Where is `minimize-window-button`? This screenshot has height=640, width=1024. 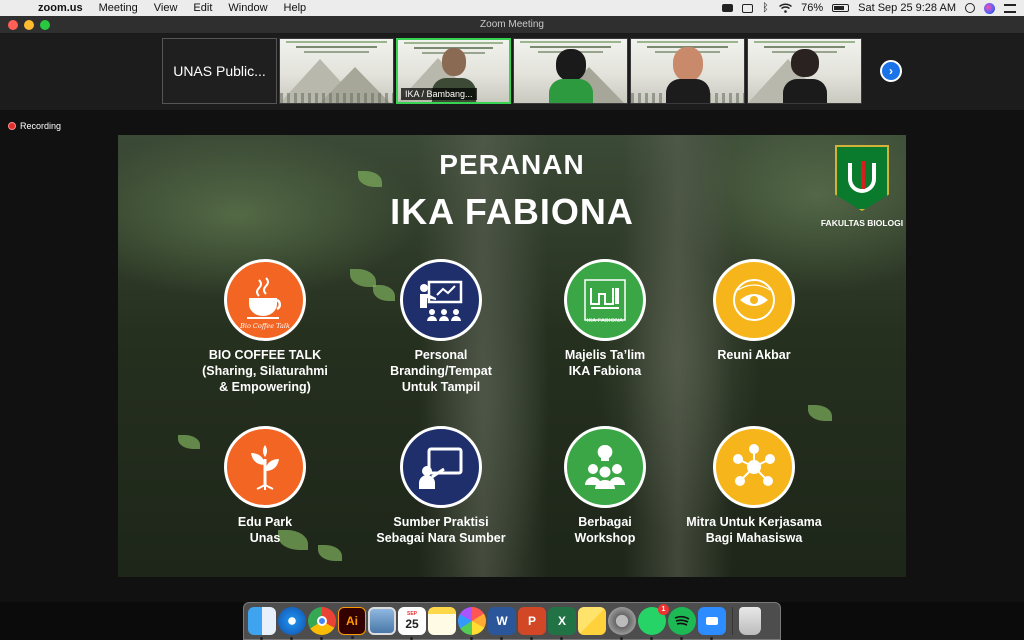
minimize-window-button is located at coordinates (29, 25).